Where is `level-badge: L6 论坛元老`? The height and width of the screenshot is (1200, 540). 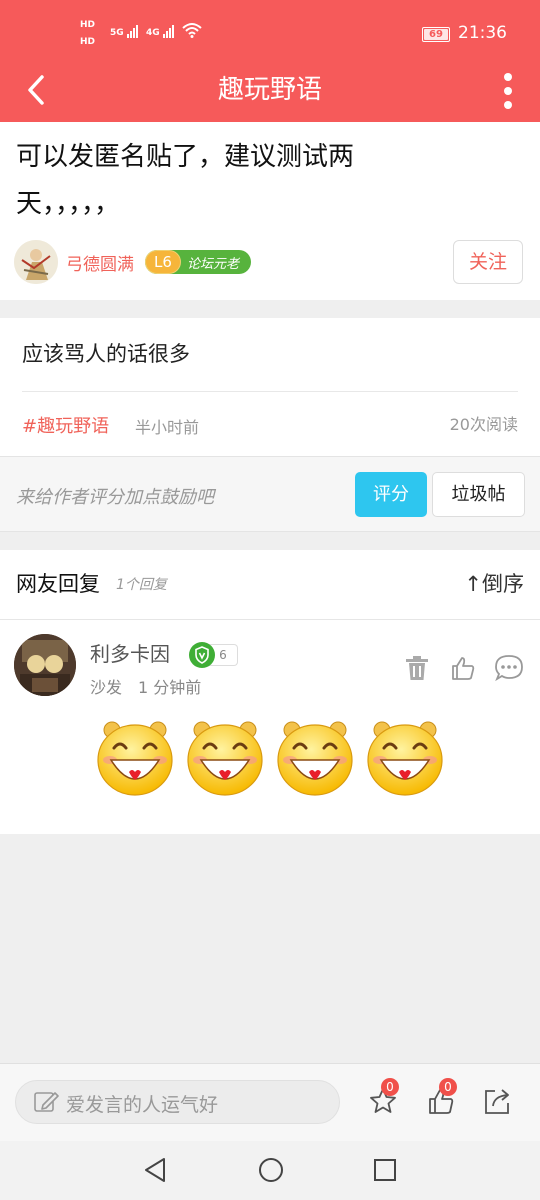 level-badge: L6 论坛元老 is located at coordinates (198, 262).